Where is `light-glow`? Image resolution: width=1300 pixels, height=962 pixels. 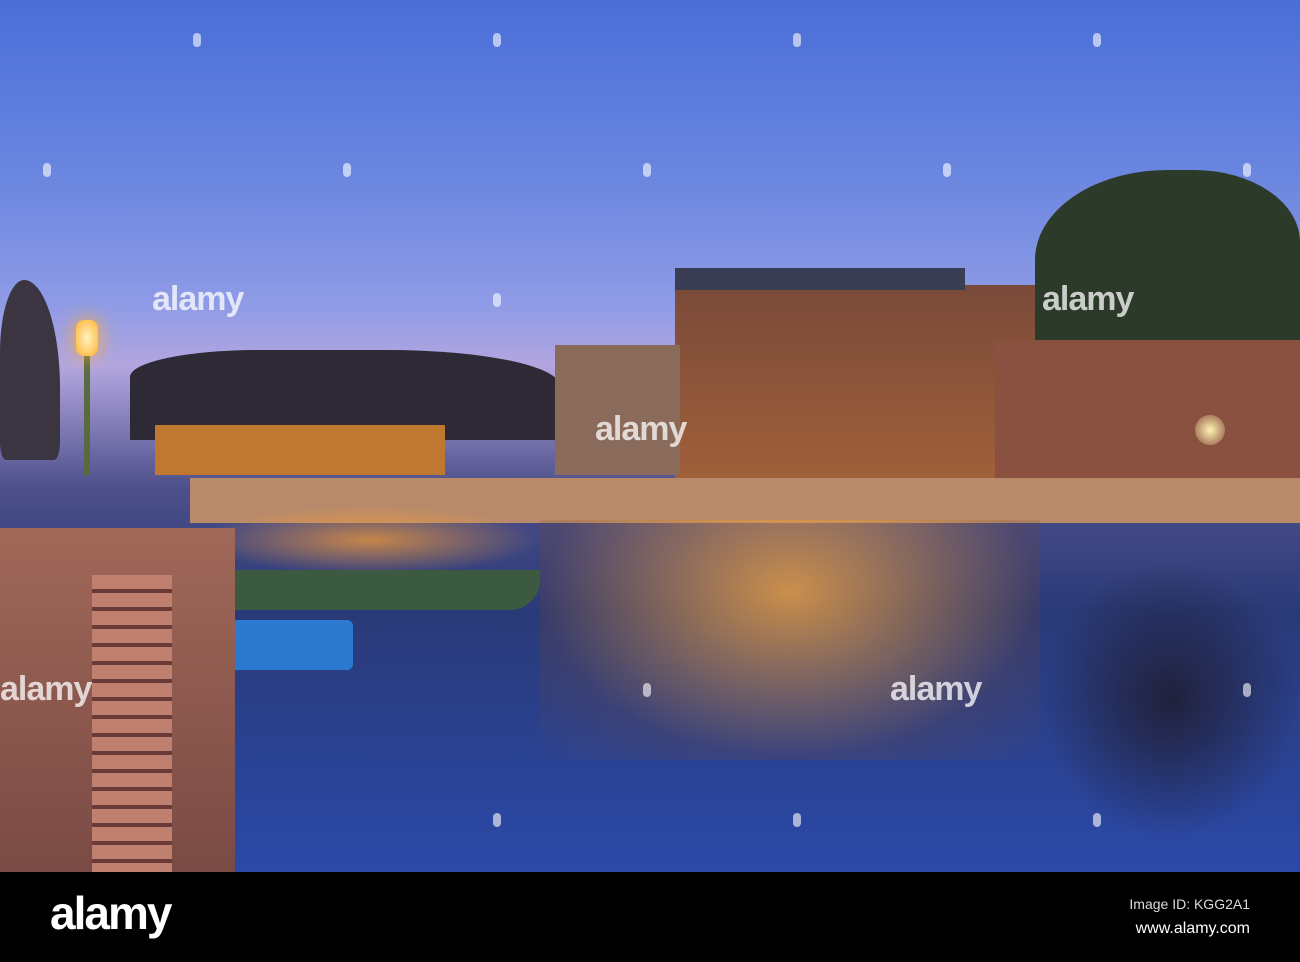
light-glow is located at coordinates (1210, 430).